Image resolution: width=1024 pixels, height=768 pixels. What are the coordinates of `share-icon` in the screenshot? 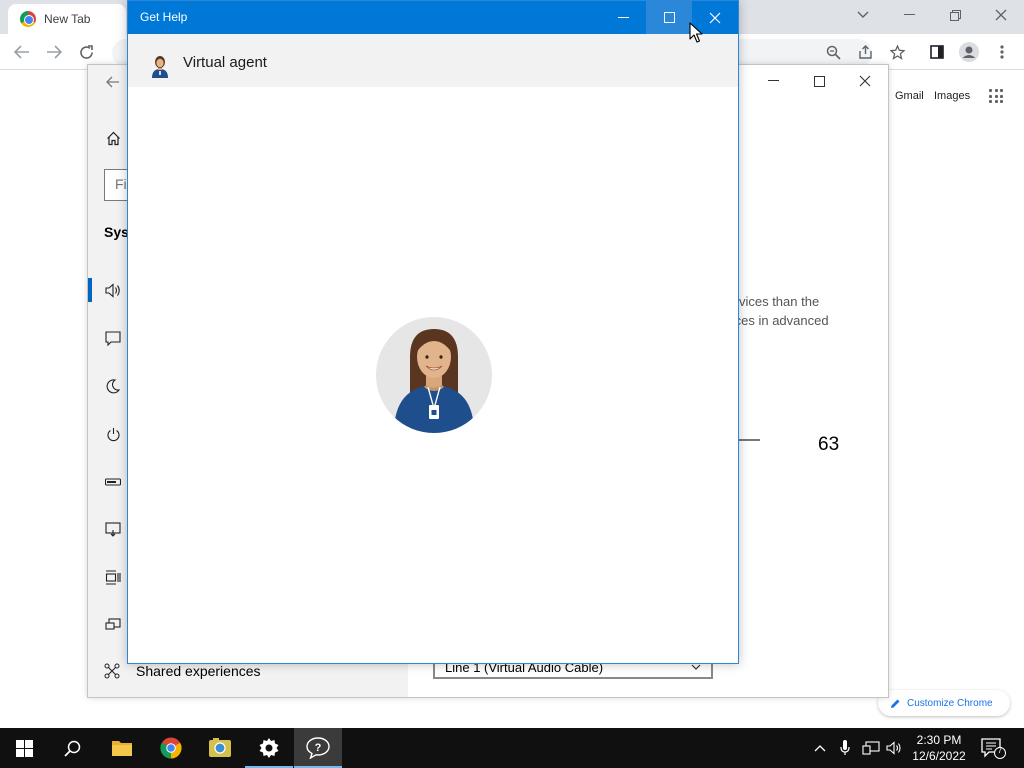 It's located at (865, 52).